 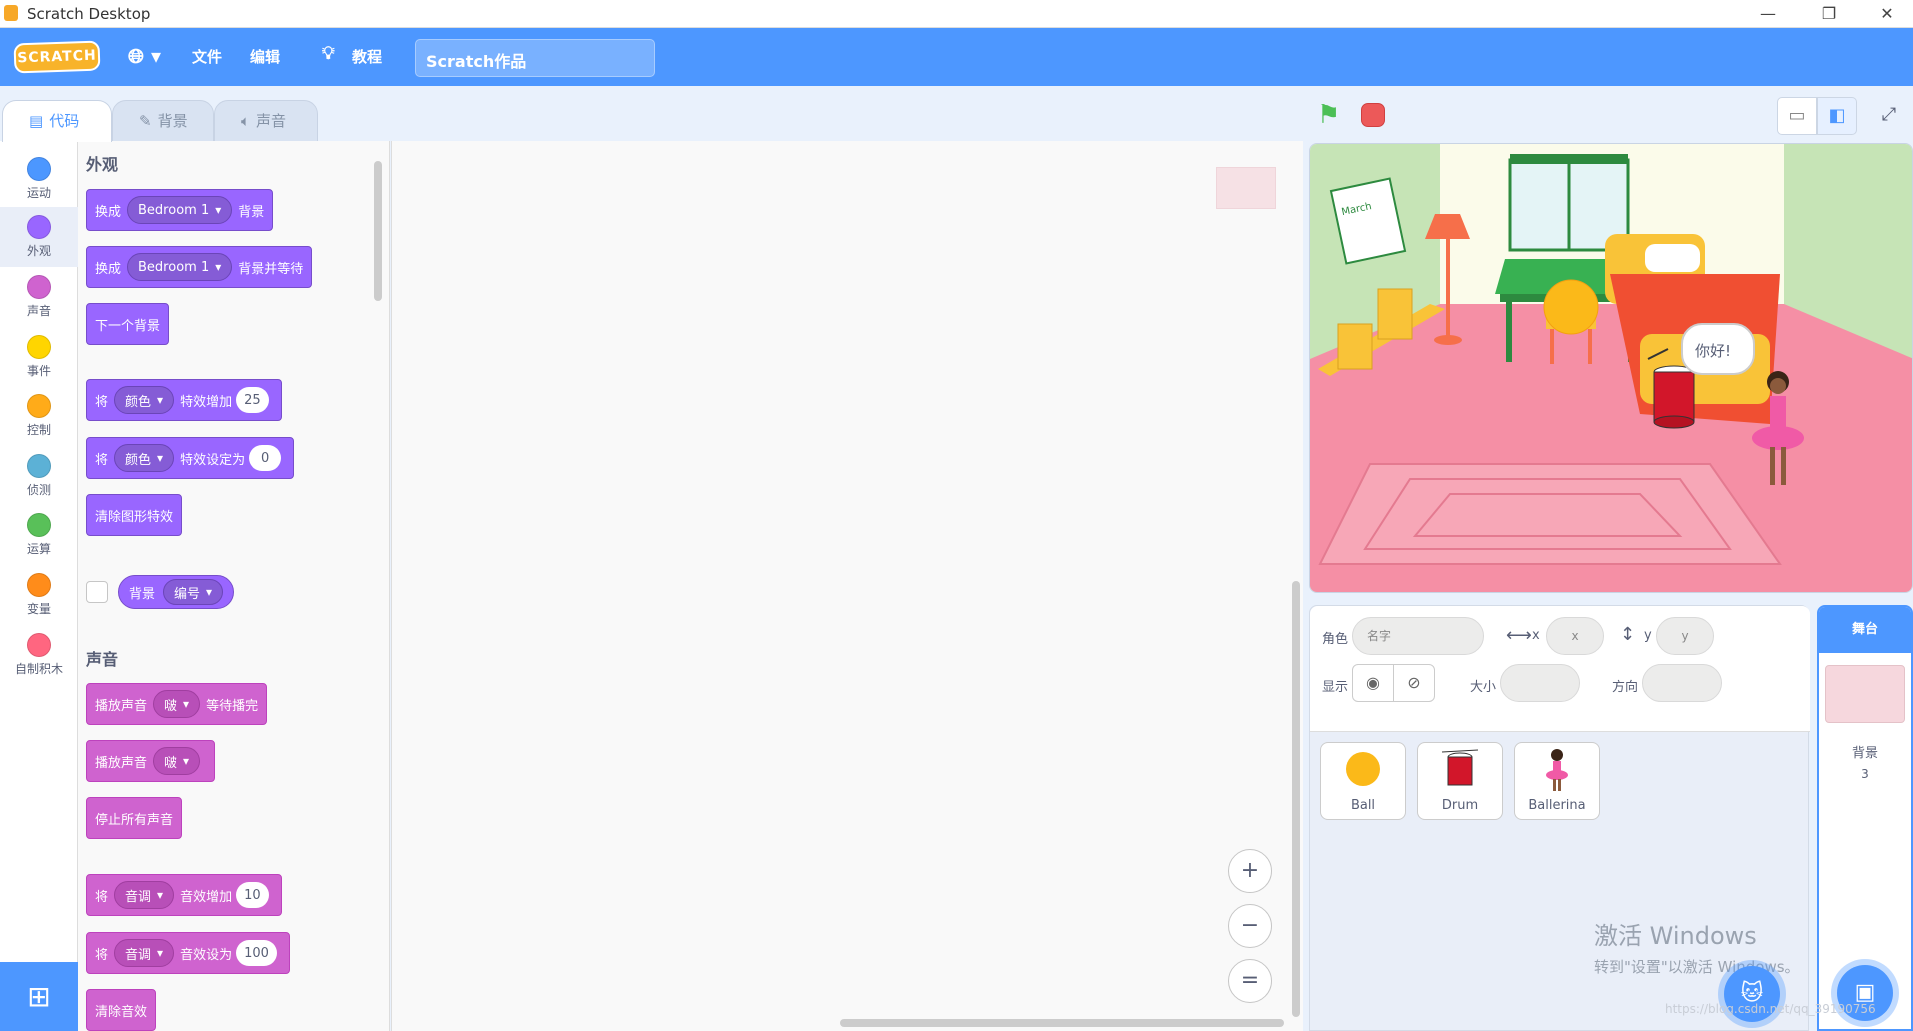 What do you see at coordinates (232, 706) in the screenshot?
I see `block-text: 等待播完` at bounding box center [232, 706].